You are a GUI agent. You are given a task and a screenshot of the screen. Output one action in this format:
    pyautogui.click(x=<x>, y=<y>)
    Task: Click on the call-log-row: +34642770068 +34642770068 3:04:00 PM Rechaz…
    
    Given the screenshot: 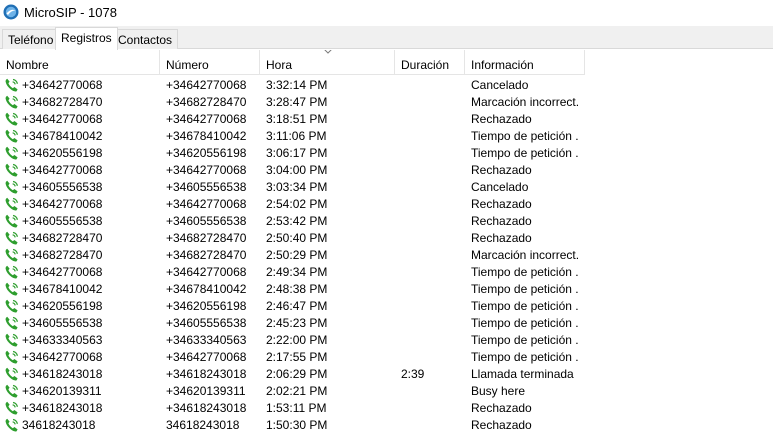 What is the action you would take?
    pyautogui.click(x=300, y=170)
    